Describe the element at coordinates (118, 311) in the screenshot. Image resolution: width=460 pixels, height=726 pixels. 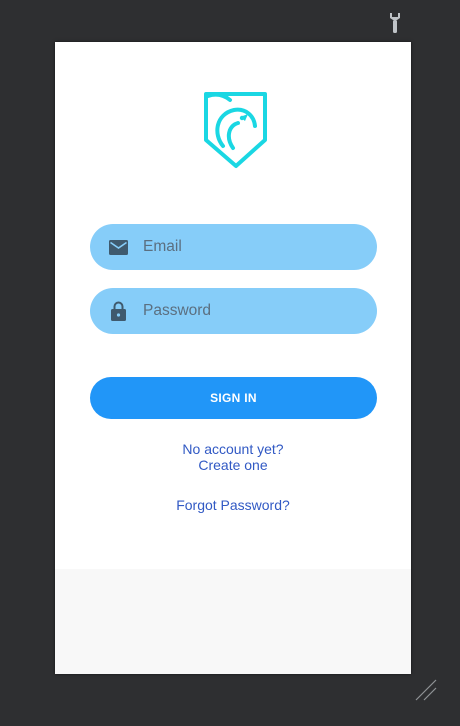
I see `lock-icon` at that location.